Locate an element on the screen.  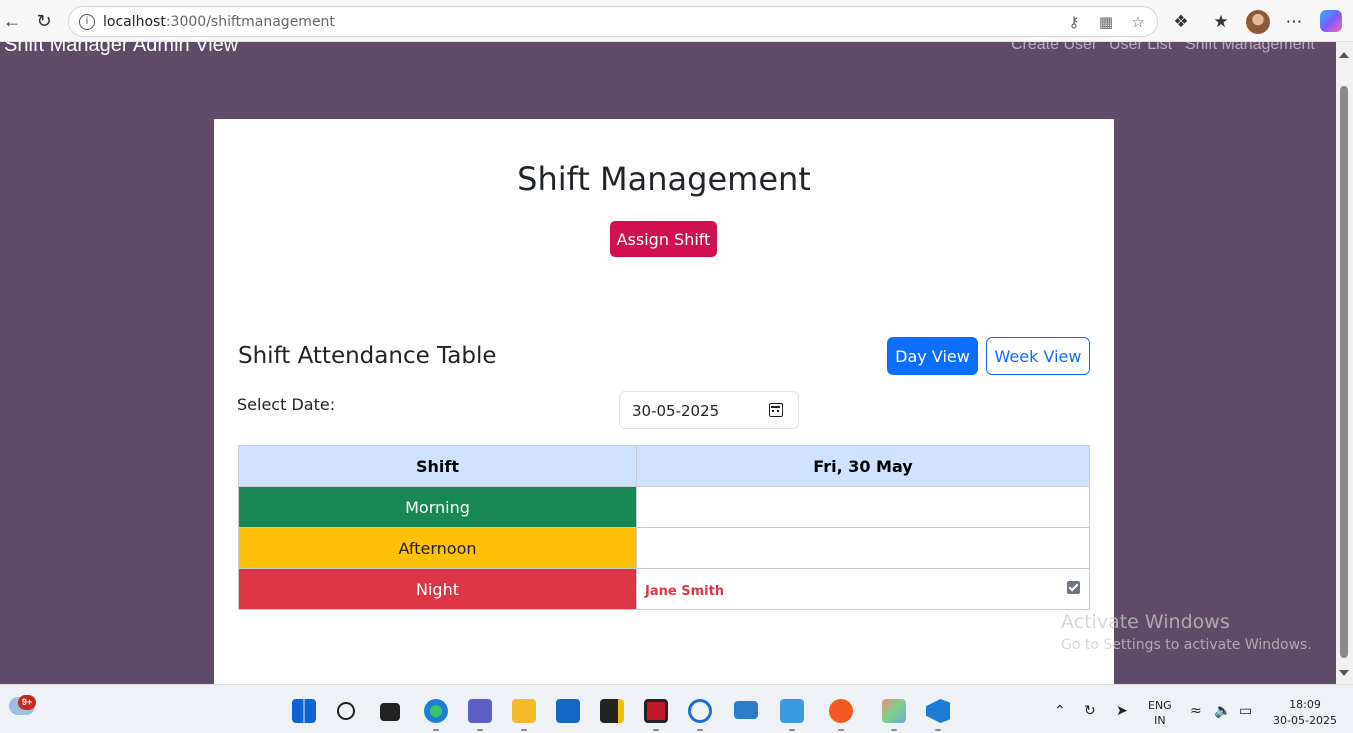
scroll-thumb is located at coordinates (1344, 372).